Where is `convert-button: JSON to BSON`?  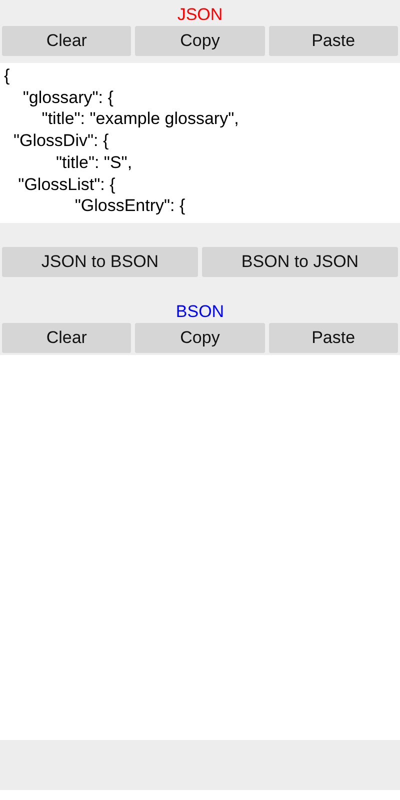
convert-button: JSON to BSON is located at coordinates (100, 262).